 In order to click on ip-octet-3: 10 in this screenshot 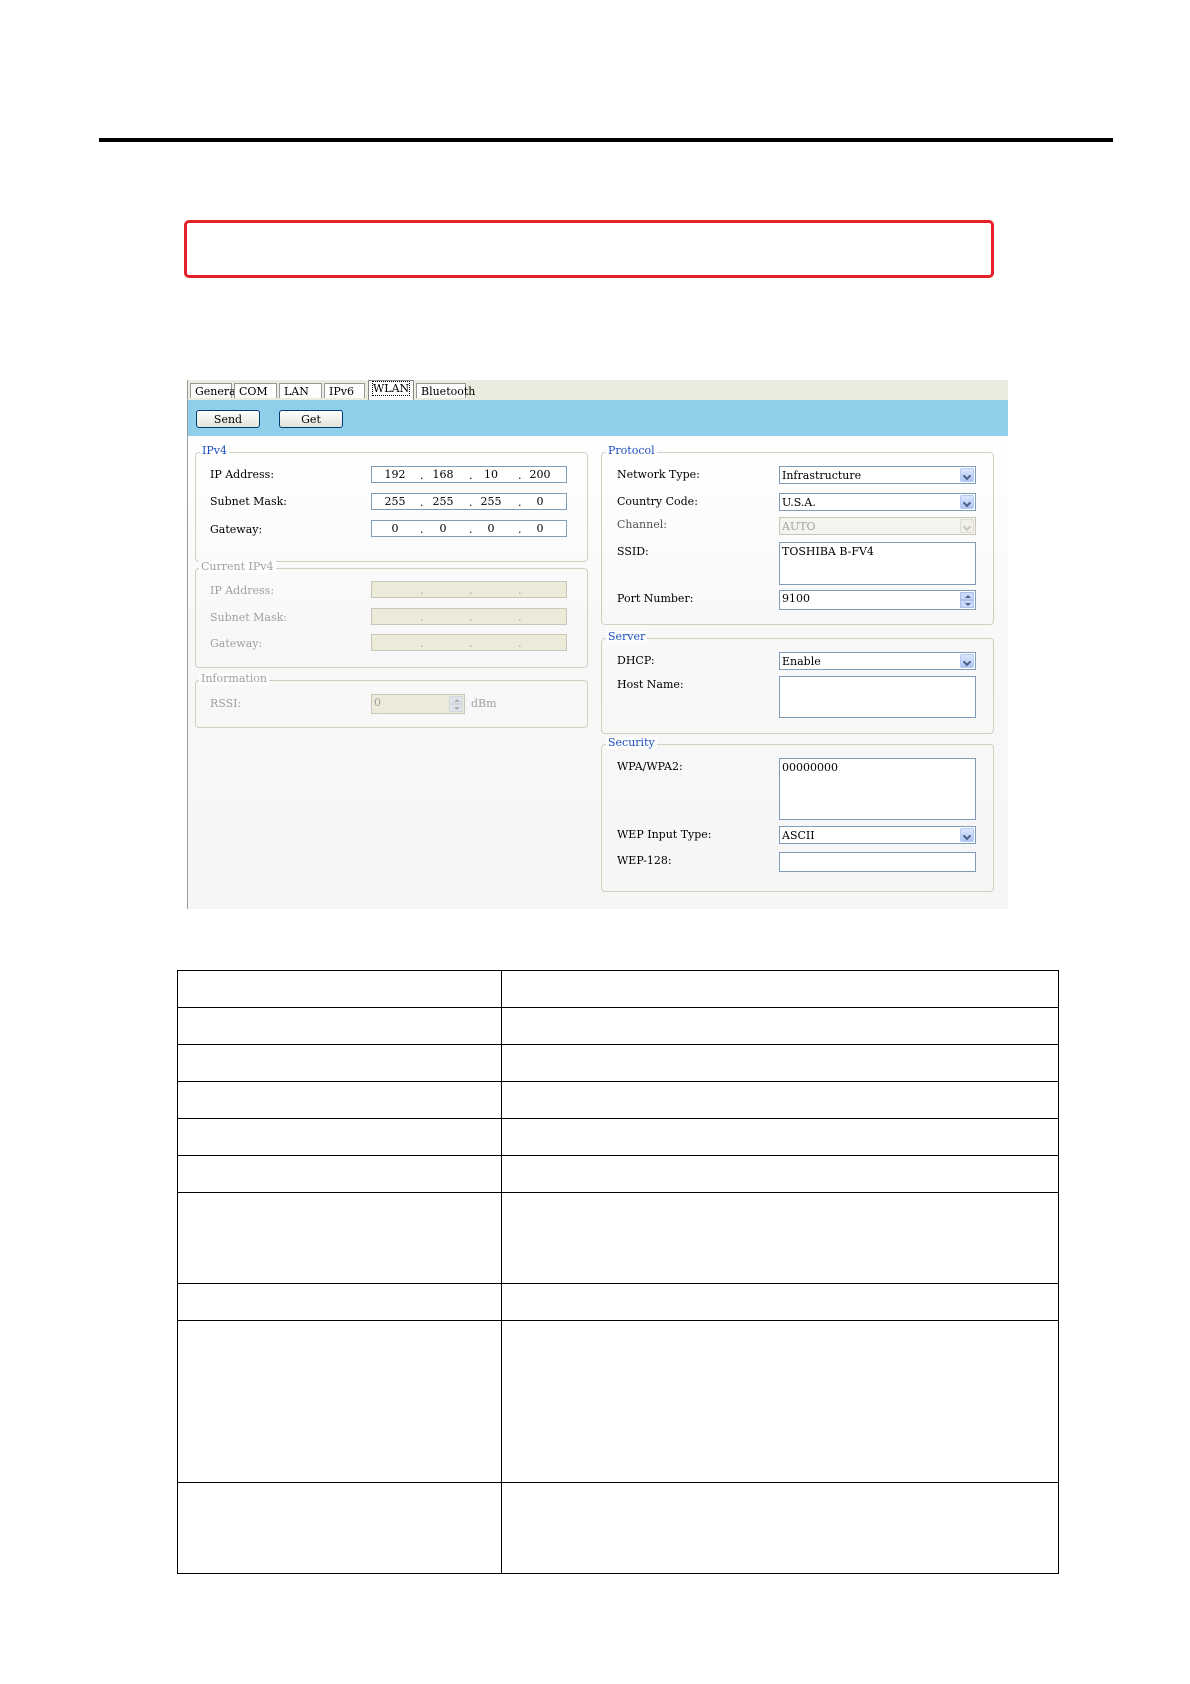, I will do `click(491, 474)`.